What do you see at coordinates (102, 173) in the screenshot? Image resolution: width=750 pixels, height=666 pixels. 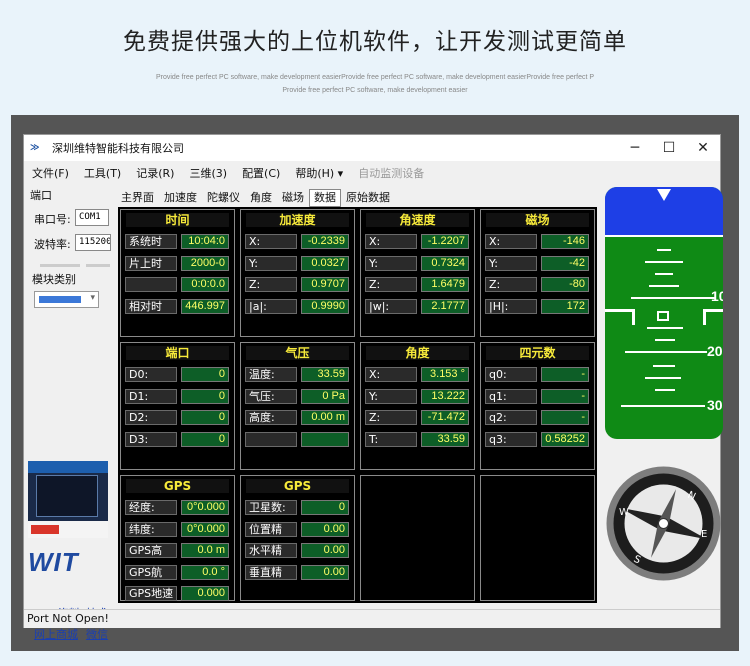 I see `menu-tools: 工具(T)` at bounding box center [102, 173].